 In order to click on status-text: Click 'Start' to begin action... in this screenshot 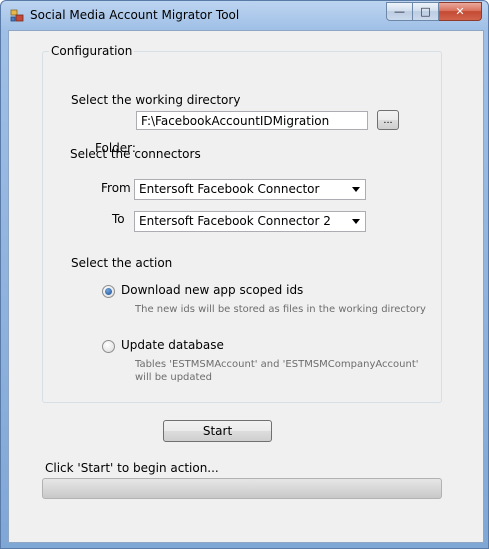, I will do `click(132, 468)`.